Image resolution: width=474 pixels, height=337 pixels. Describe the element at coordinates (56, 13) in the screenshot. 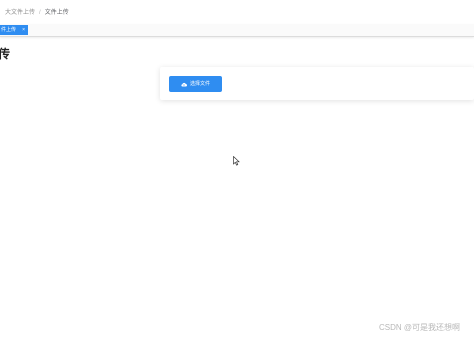

I see `breadcrumb-current: 文件上传` at that location.